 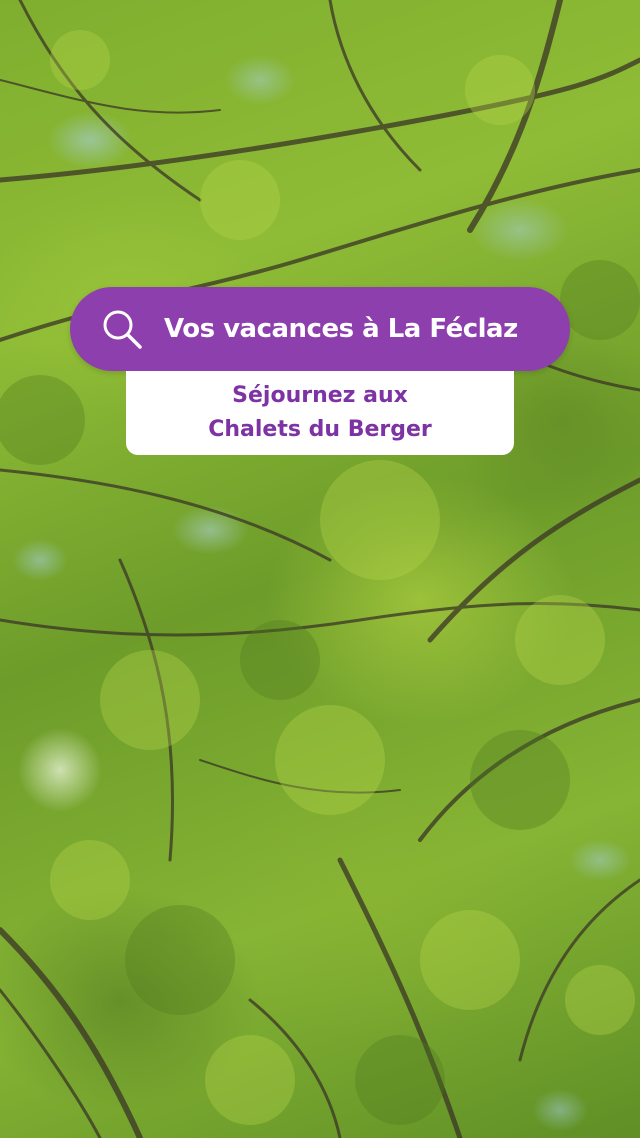 I want to click on subtitle-line-2: Chalets du Berger, so click(x=320, y=429).